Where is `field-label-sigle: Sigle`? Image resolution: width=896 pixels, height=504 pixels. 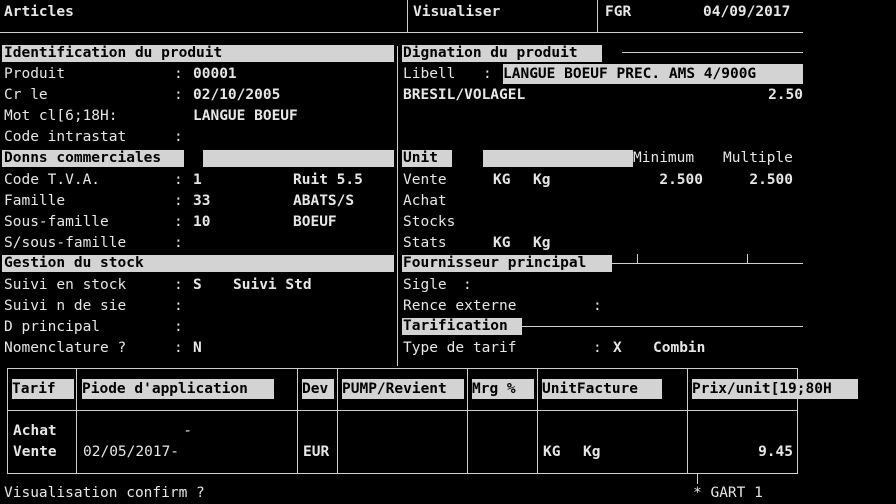 field-label-sigle: Sigle is located at coordinates (425, 285).